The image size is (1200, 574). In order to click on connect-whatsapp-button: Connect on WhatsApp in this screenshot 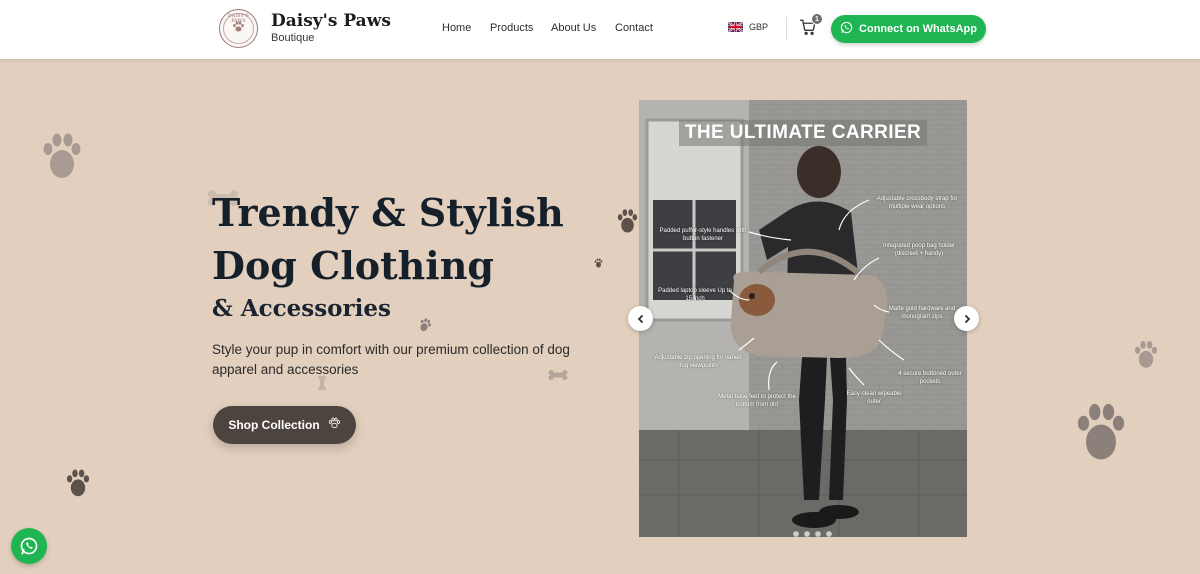, I will do `click(908, 29)`.